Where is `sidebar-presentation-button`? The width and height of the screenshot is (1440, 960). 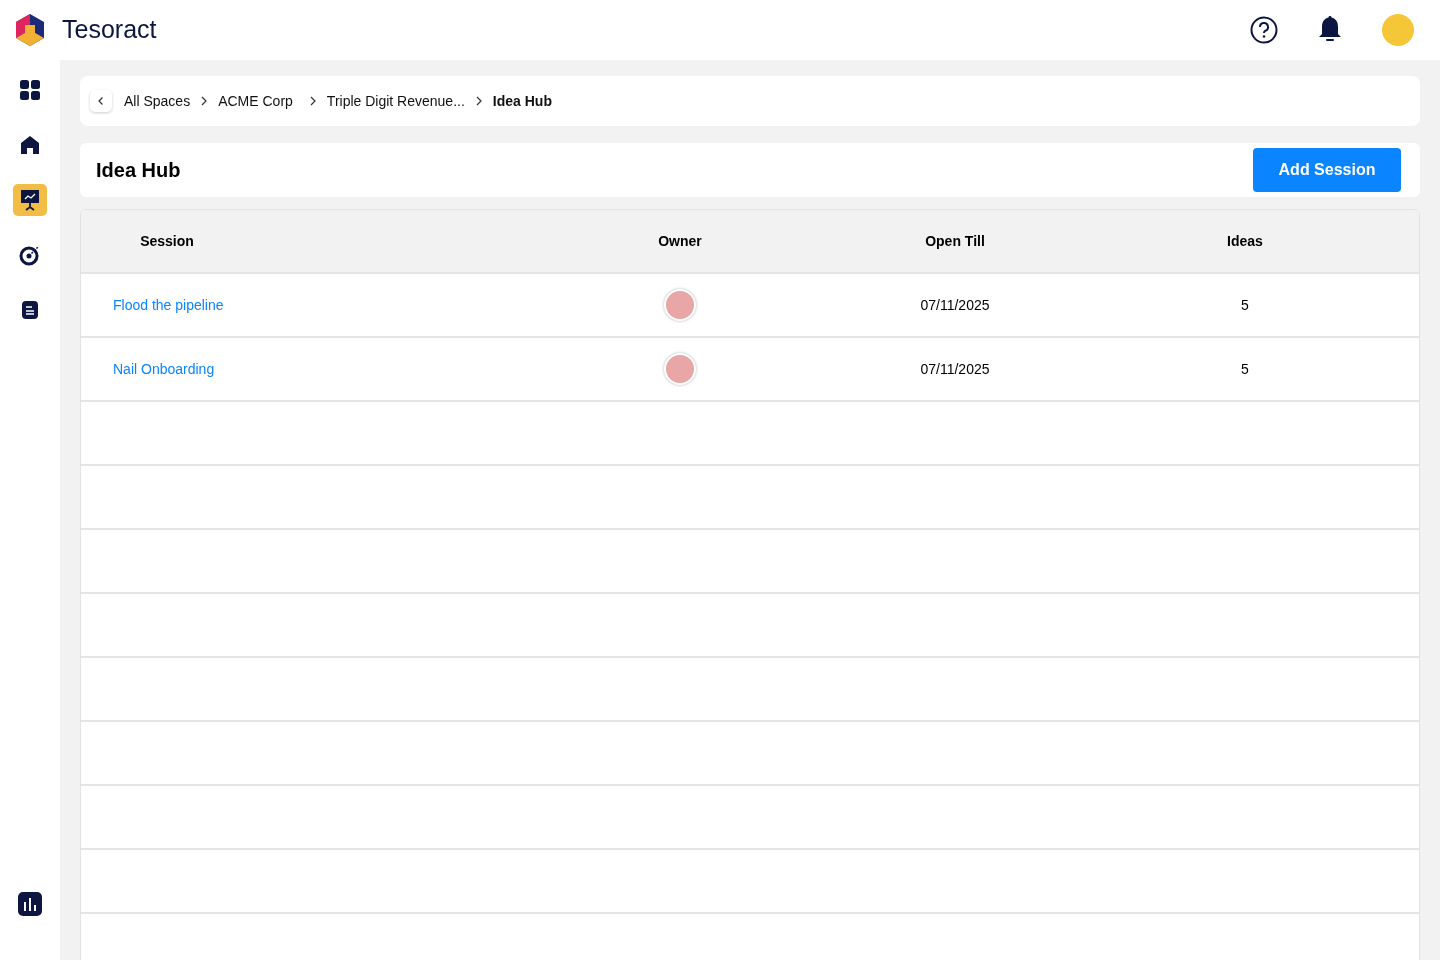 sidebar-presentation-button is located at coordinates (30, 200).